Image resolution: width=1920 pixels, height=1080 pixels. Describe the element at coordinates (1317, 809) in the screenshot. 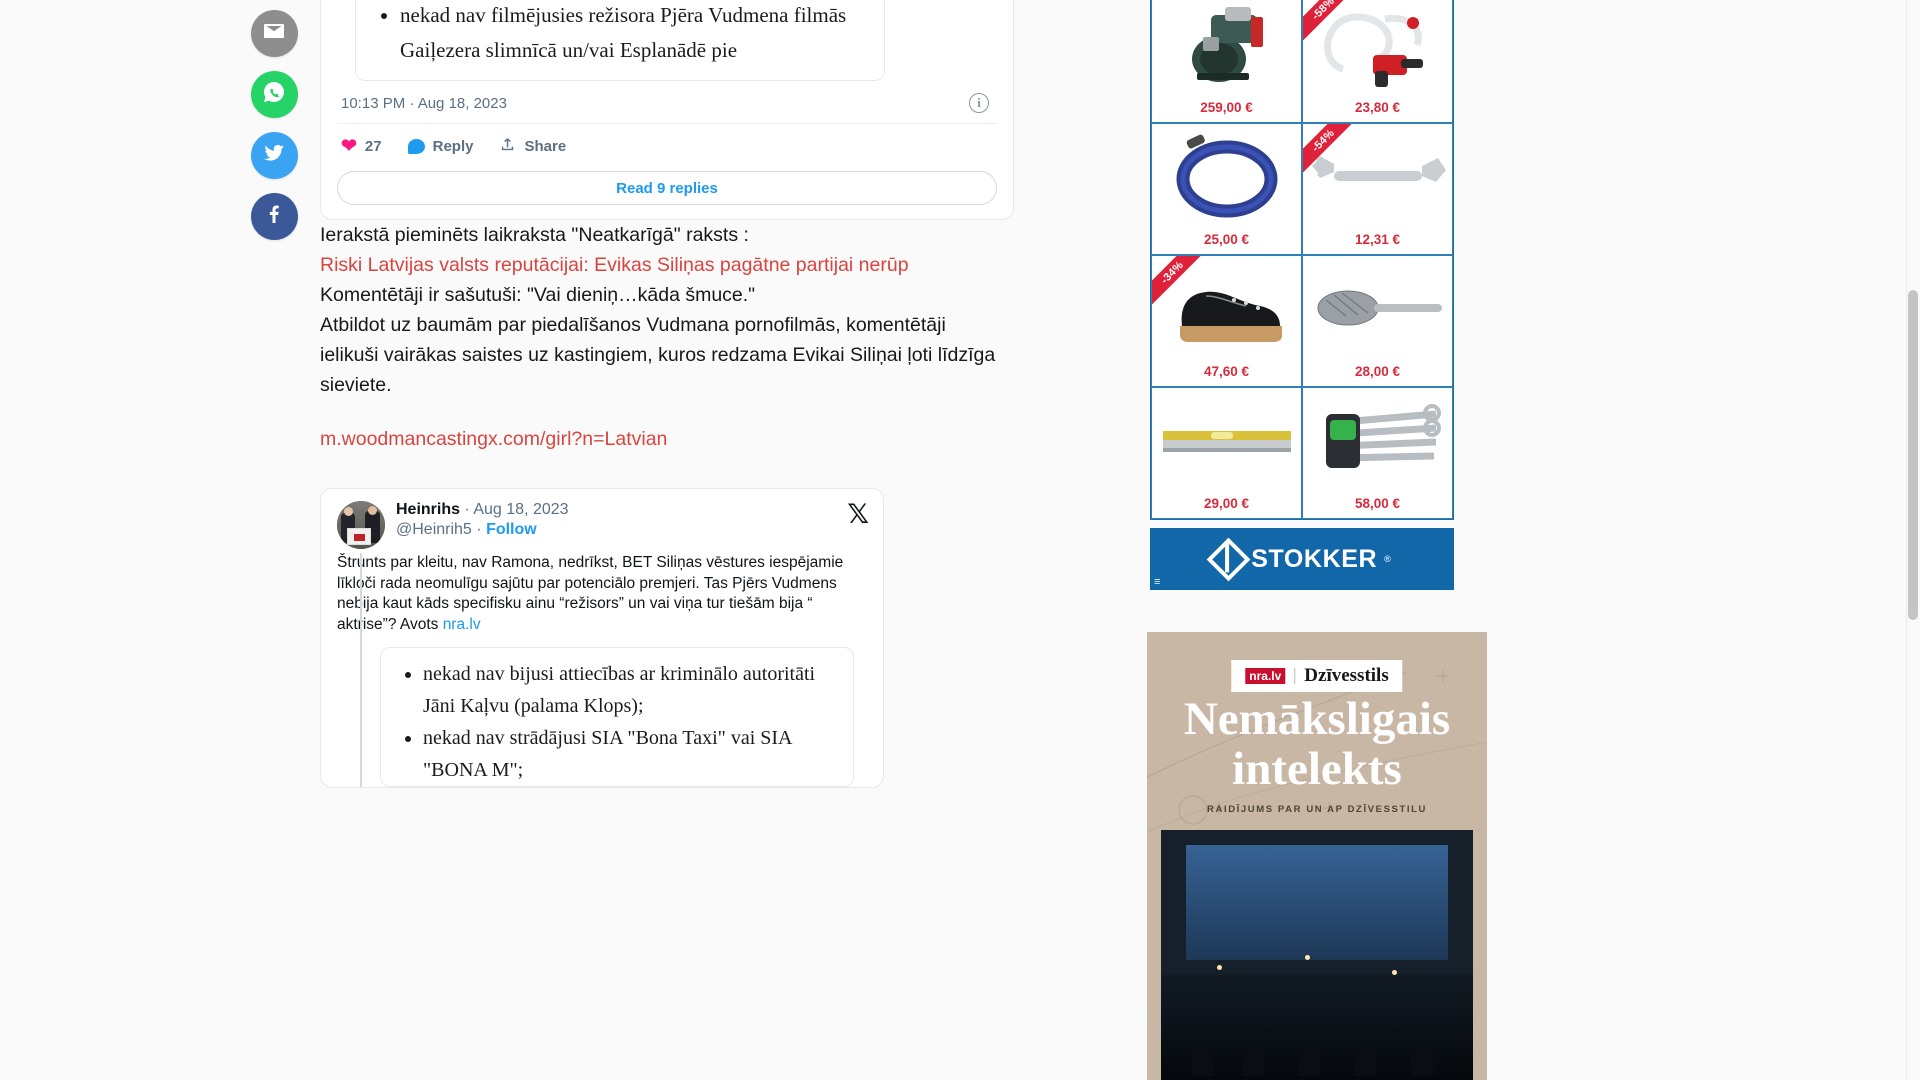

I see `dzivesstils-subtitle: RAIDĪJUMS PAR UN AP DZĪVESSTILU` at that location.